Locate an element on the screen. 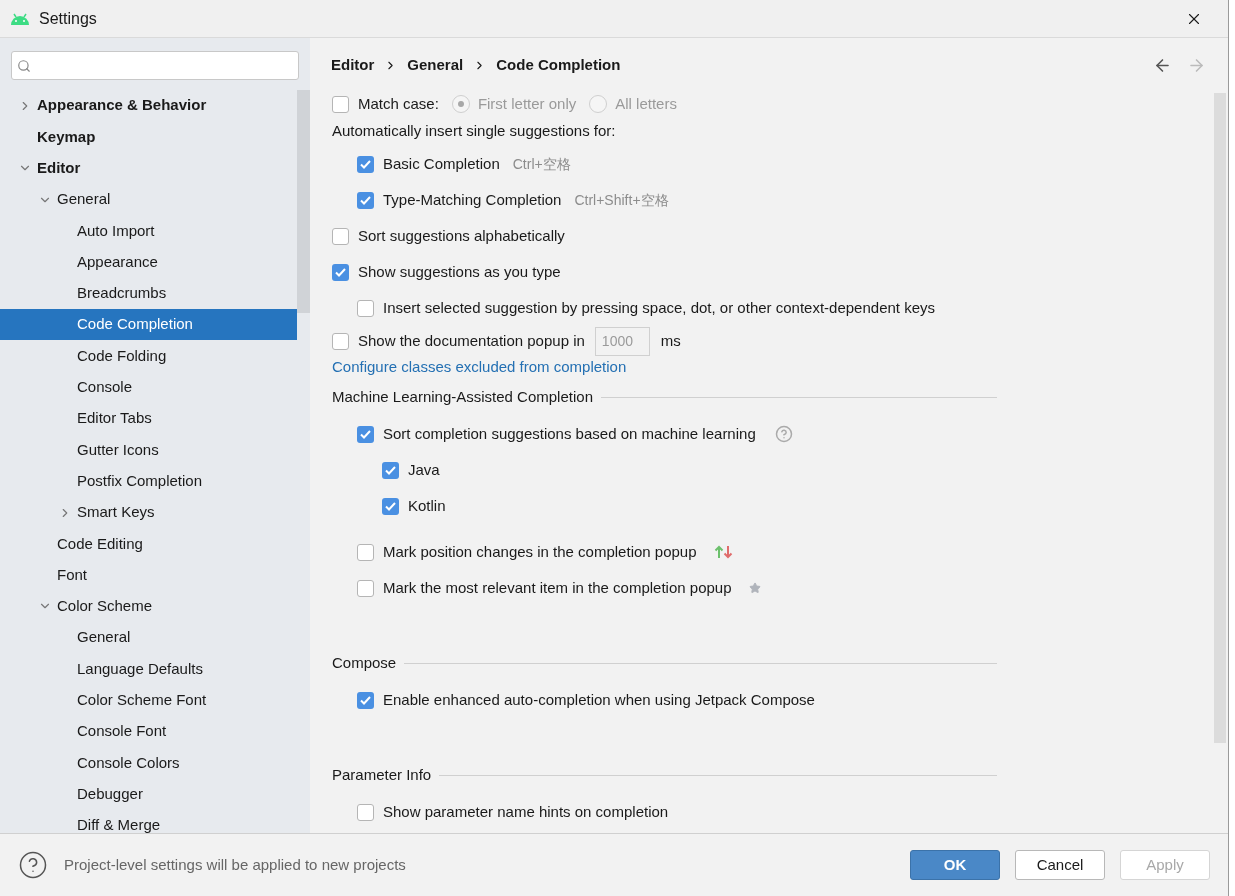 The height and width of the screenshot is (896, 1235). tree-item: Editor Tabs is located at coordinates (148, 418).